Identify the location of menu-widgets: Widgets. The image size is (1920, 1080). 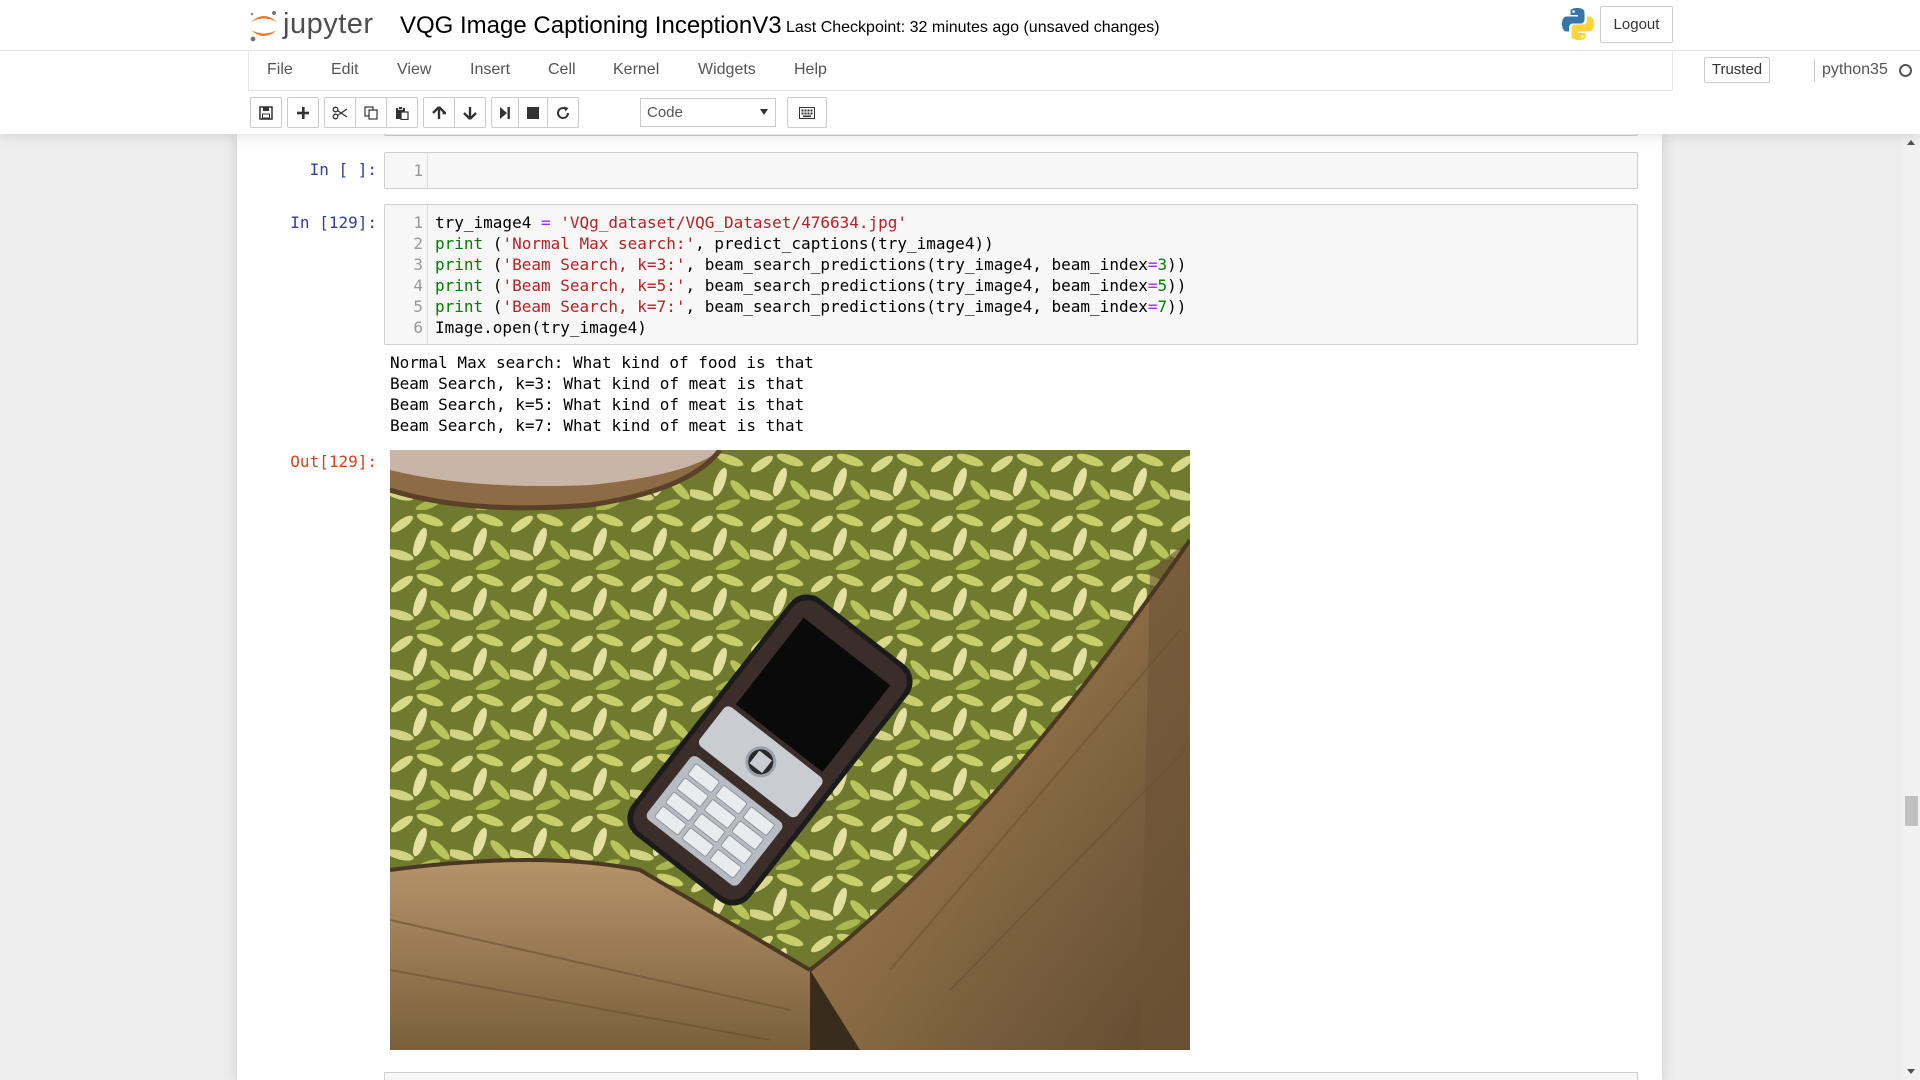
(727, 70).